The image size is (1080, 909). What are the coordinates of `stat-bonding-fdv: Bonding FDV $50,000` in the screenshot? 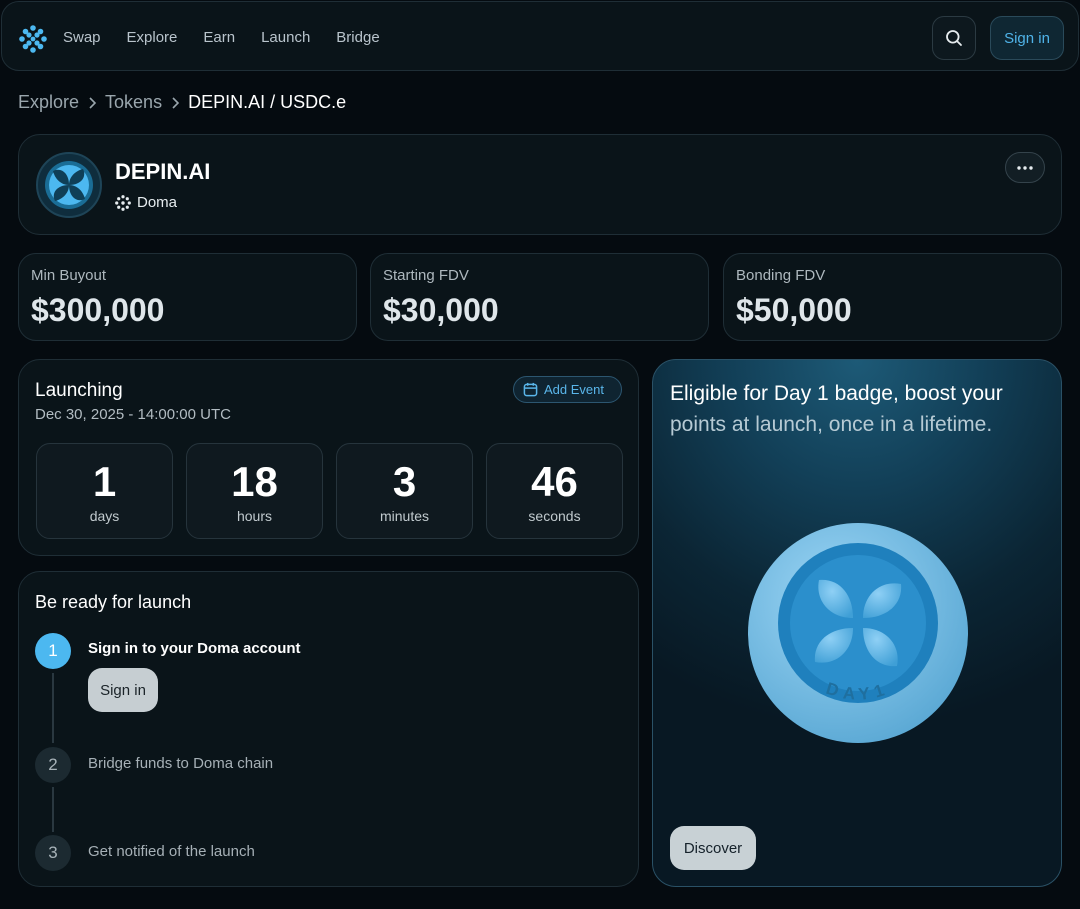 It's located at (892, 297).